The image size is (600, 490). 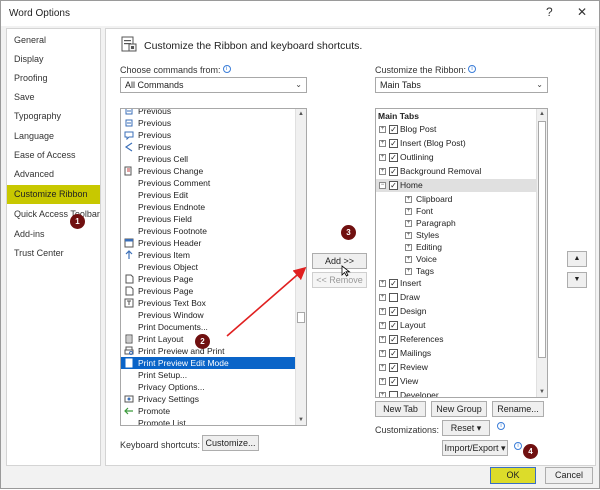 I want to click on step-marker-2: 2, so click(x=202, y=341).